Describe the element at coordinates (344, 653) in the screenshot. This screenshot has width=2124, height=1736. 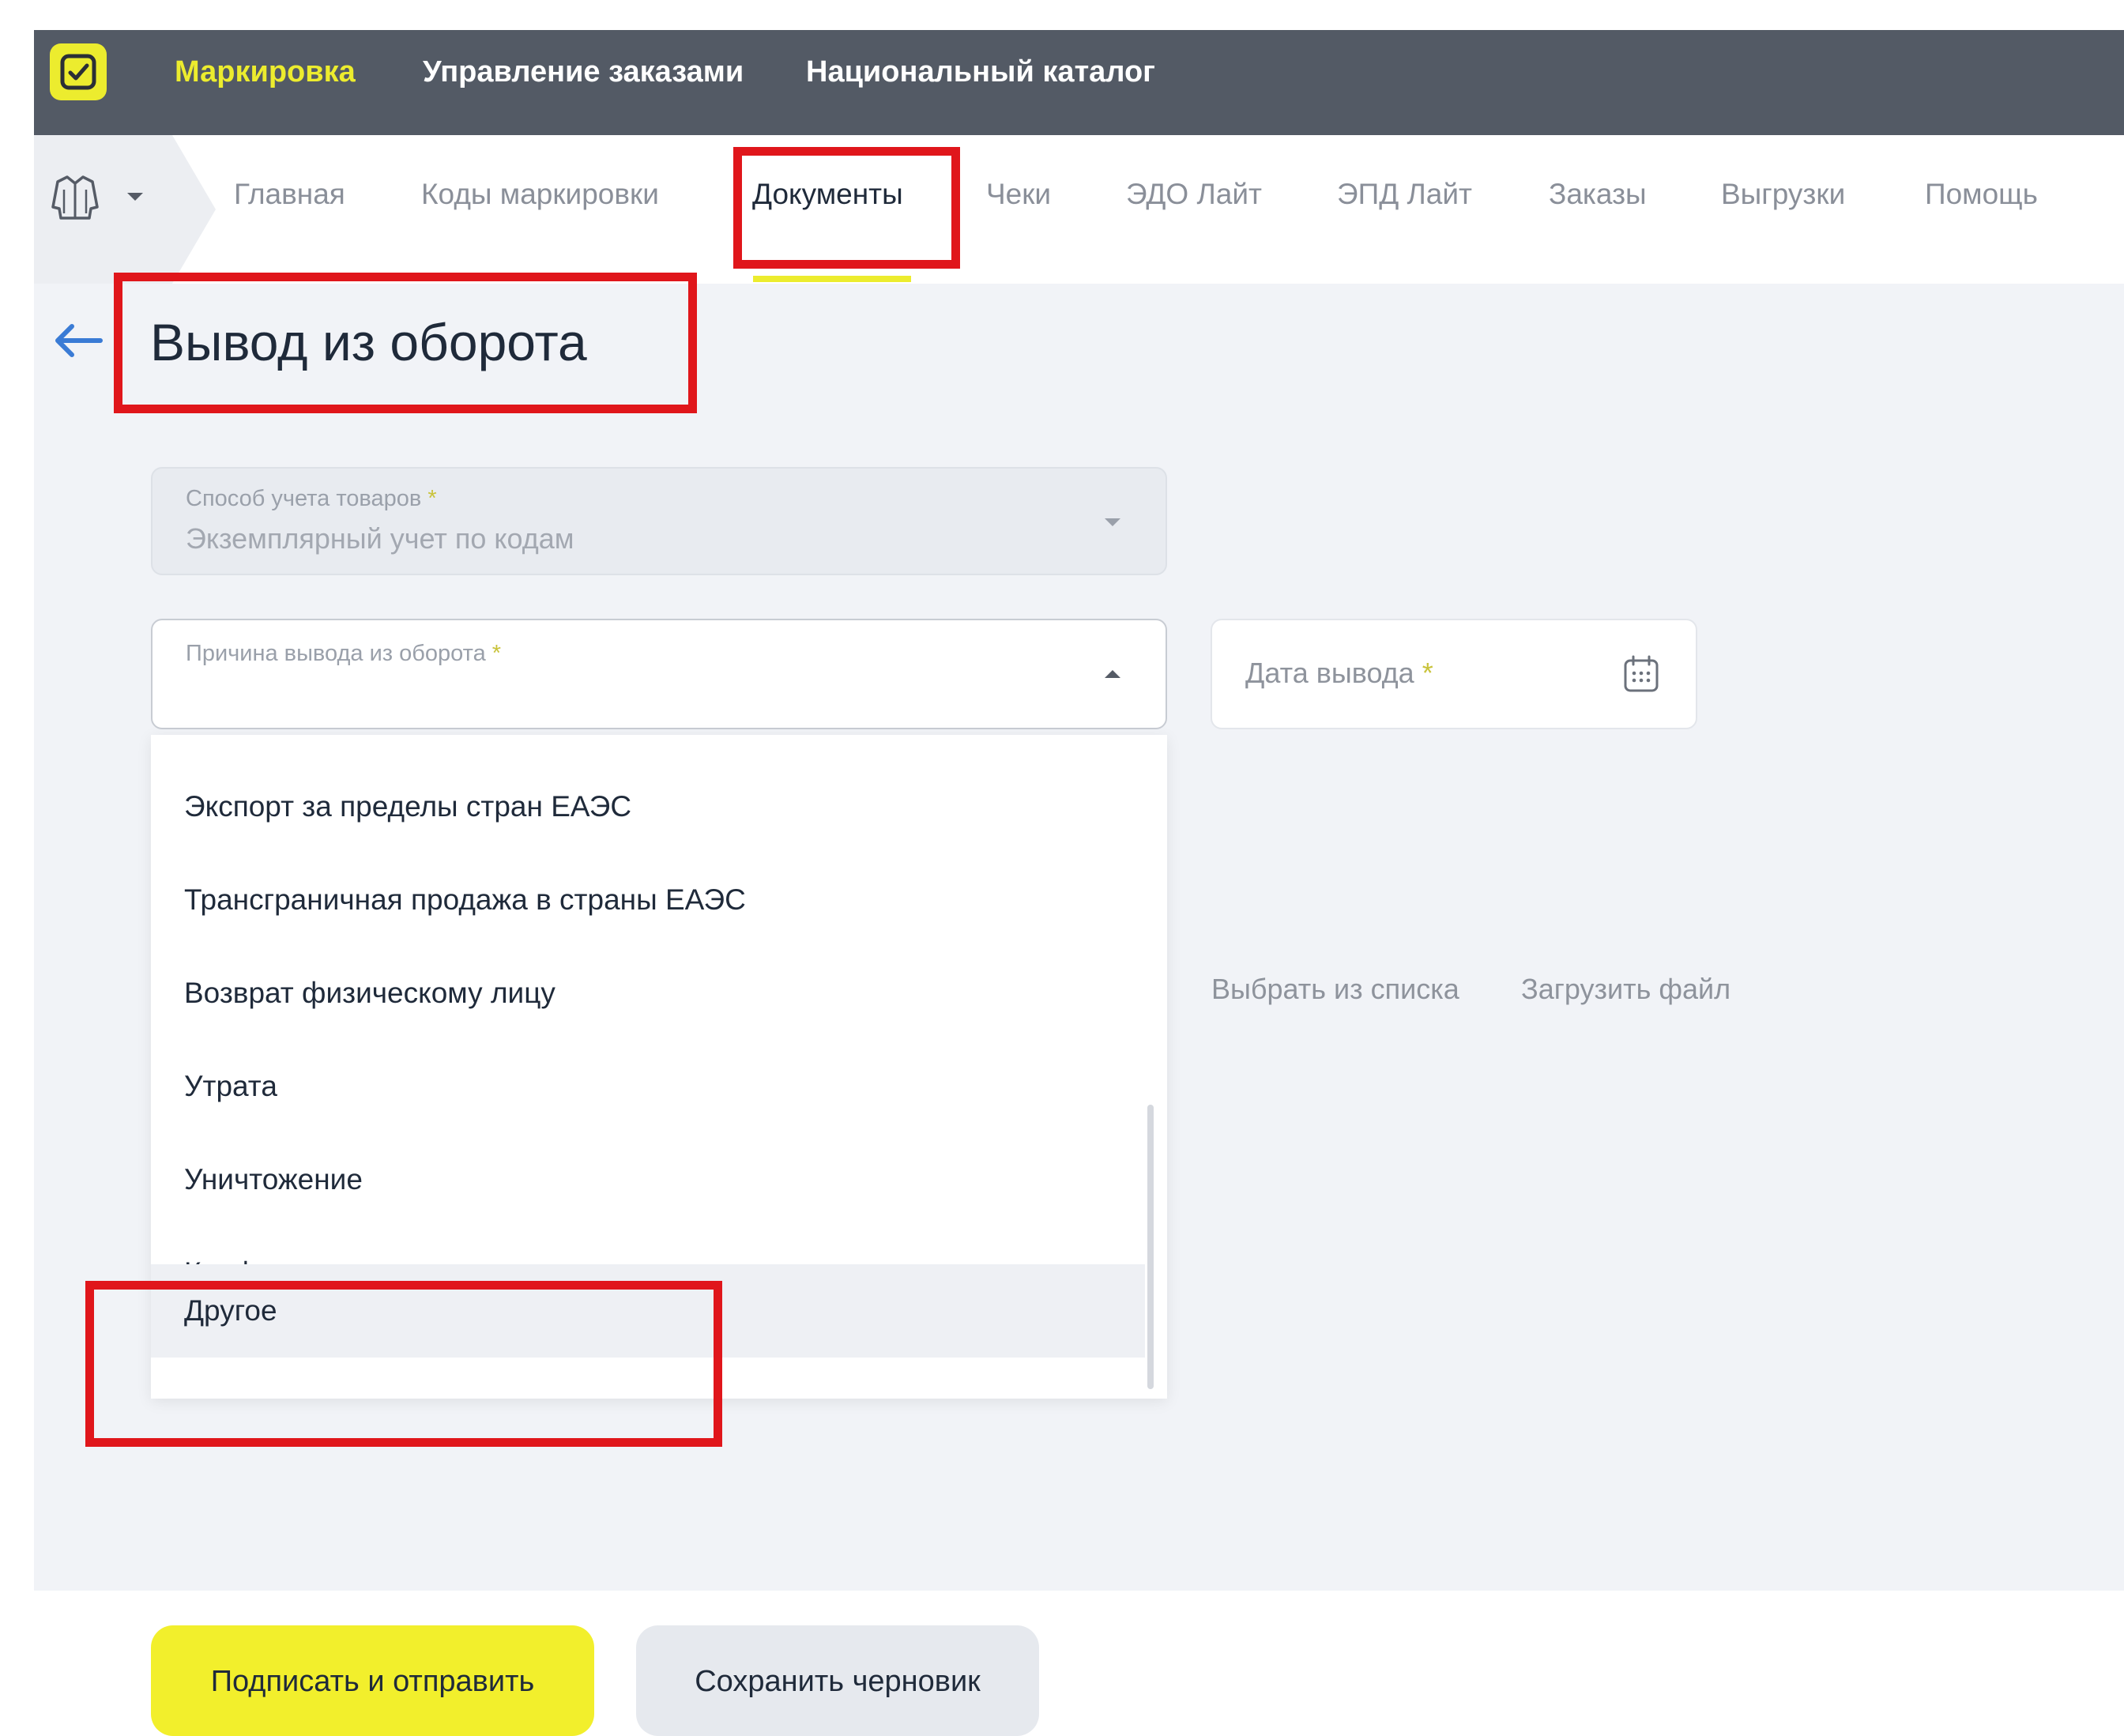
I see `withdrawal-reason-label: Причина вывода из оборота *` at that location.